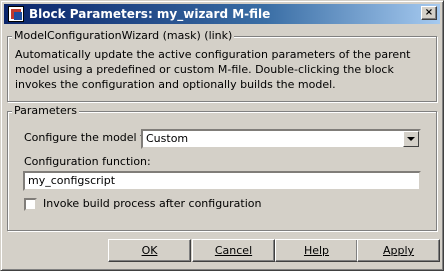 The image size is (444, 271). Describe the element at coordinates (429, 13) in the screenshot. I see `close-button: ×` at that location.